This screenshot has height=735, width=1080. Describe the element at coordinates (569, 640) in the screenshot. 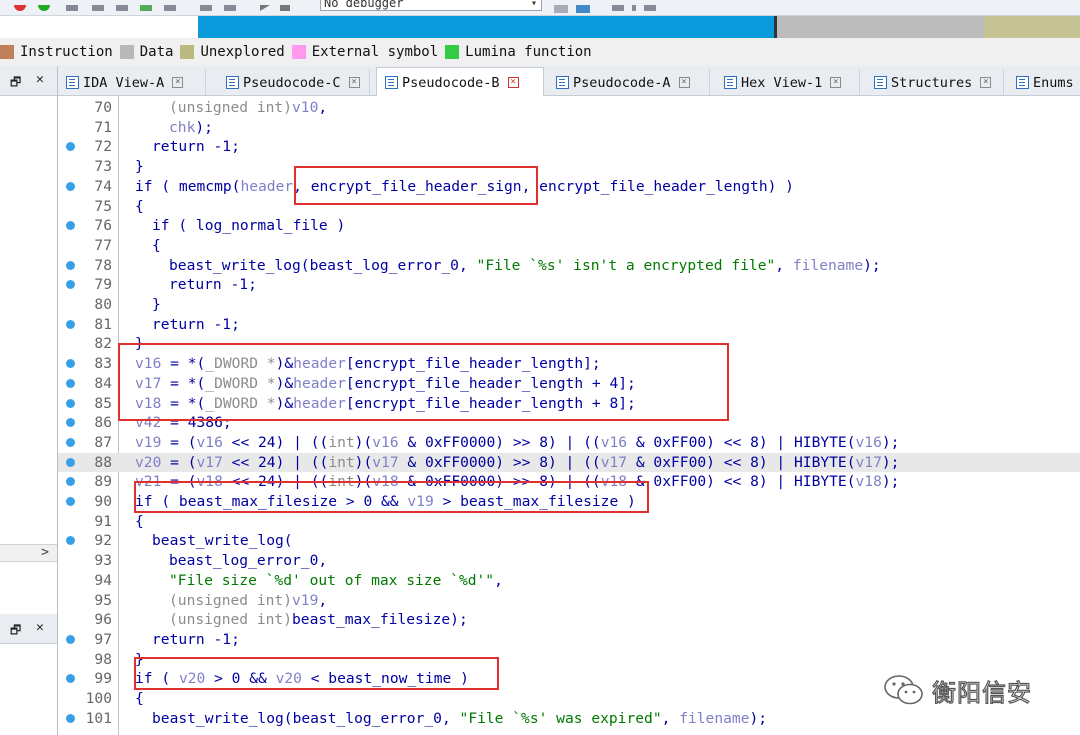

I see `code-line: 97 return -1;` at that location.